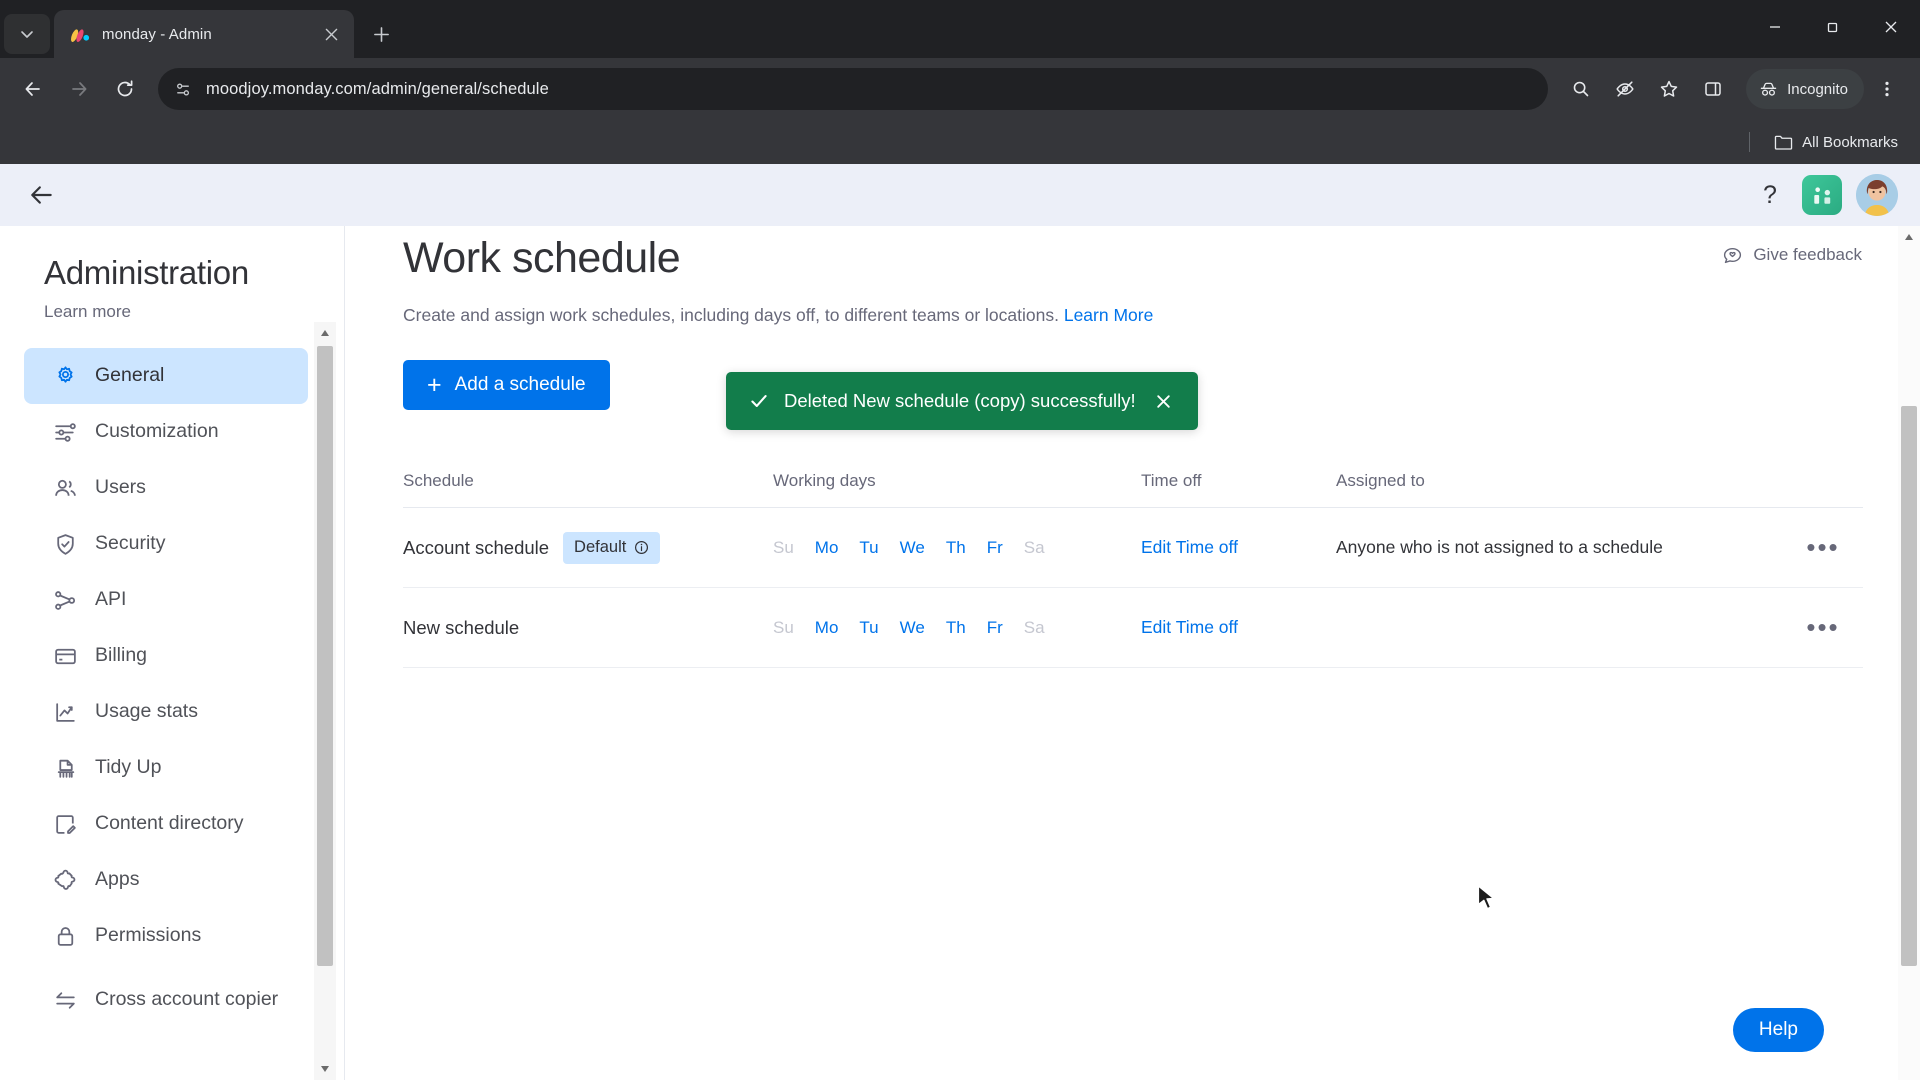  I want to click on add-schedule-label: Add a schedule, so click(520, 384).